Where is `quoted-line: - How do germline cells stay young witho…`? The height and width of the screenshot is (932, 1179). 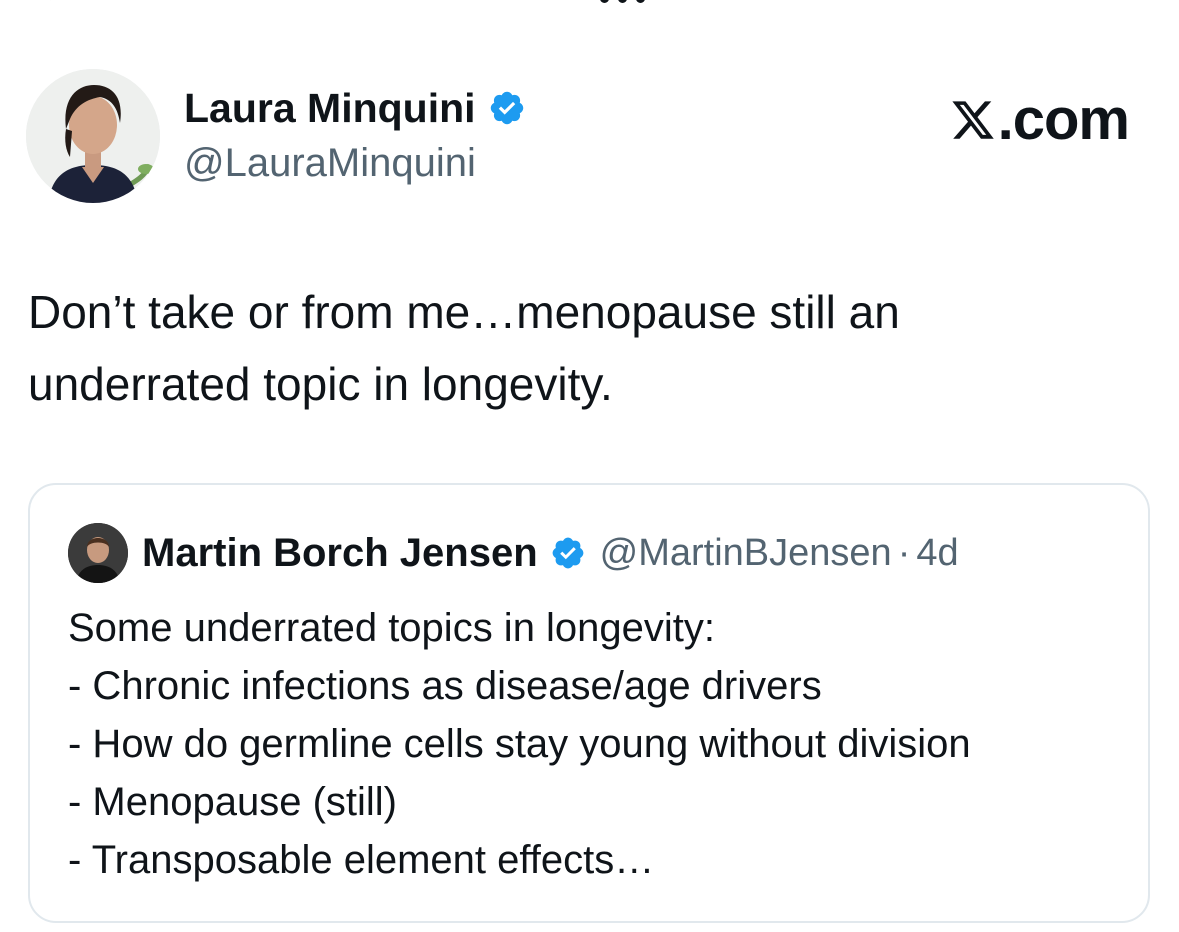 quoted-line: - How do germline cells stay young witho… is located at coordinates (519, 744).